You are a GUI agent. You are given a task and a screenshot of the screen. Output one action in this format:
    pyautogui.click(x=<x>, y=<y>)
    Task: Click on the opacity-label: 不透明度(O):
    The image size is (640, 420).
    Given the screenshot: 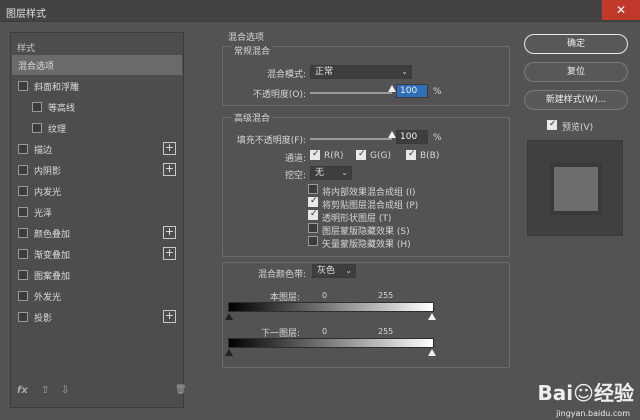 What is the action you would take?
    pyautogui.click(x=279, y=95)
    